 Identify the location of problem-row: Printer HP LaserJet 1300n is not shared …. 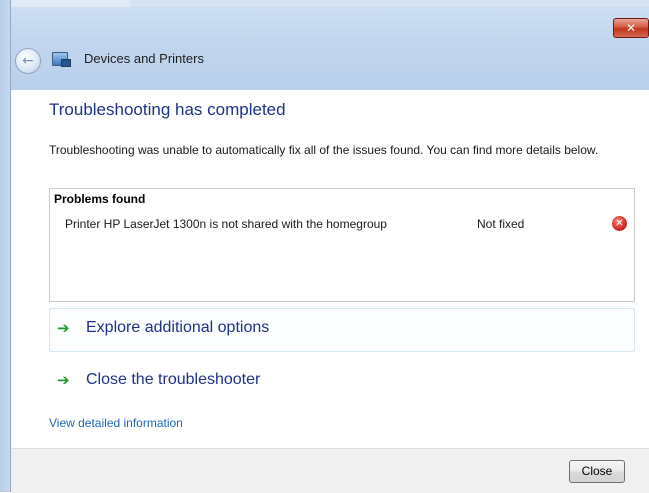
(342, 226).